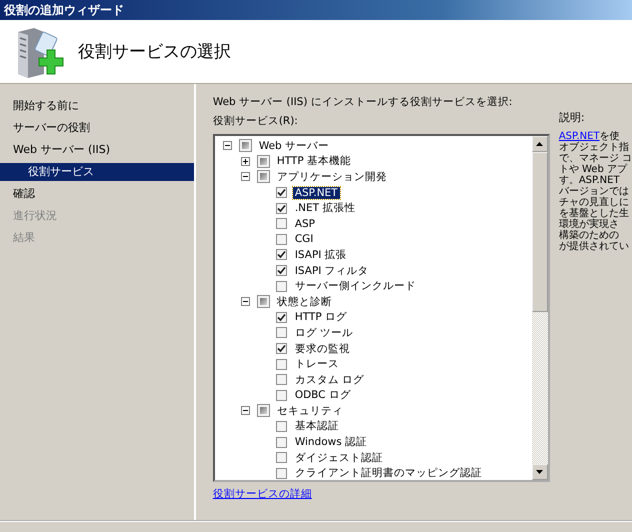  What do you see at coordinates (594, 213) in the screenshot?
I see `description-text: を基盤とした生` at bounding box center [594, 213].